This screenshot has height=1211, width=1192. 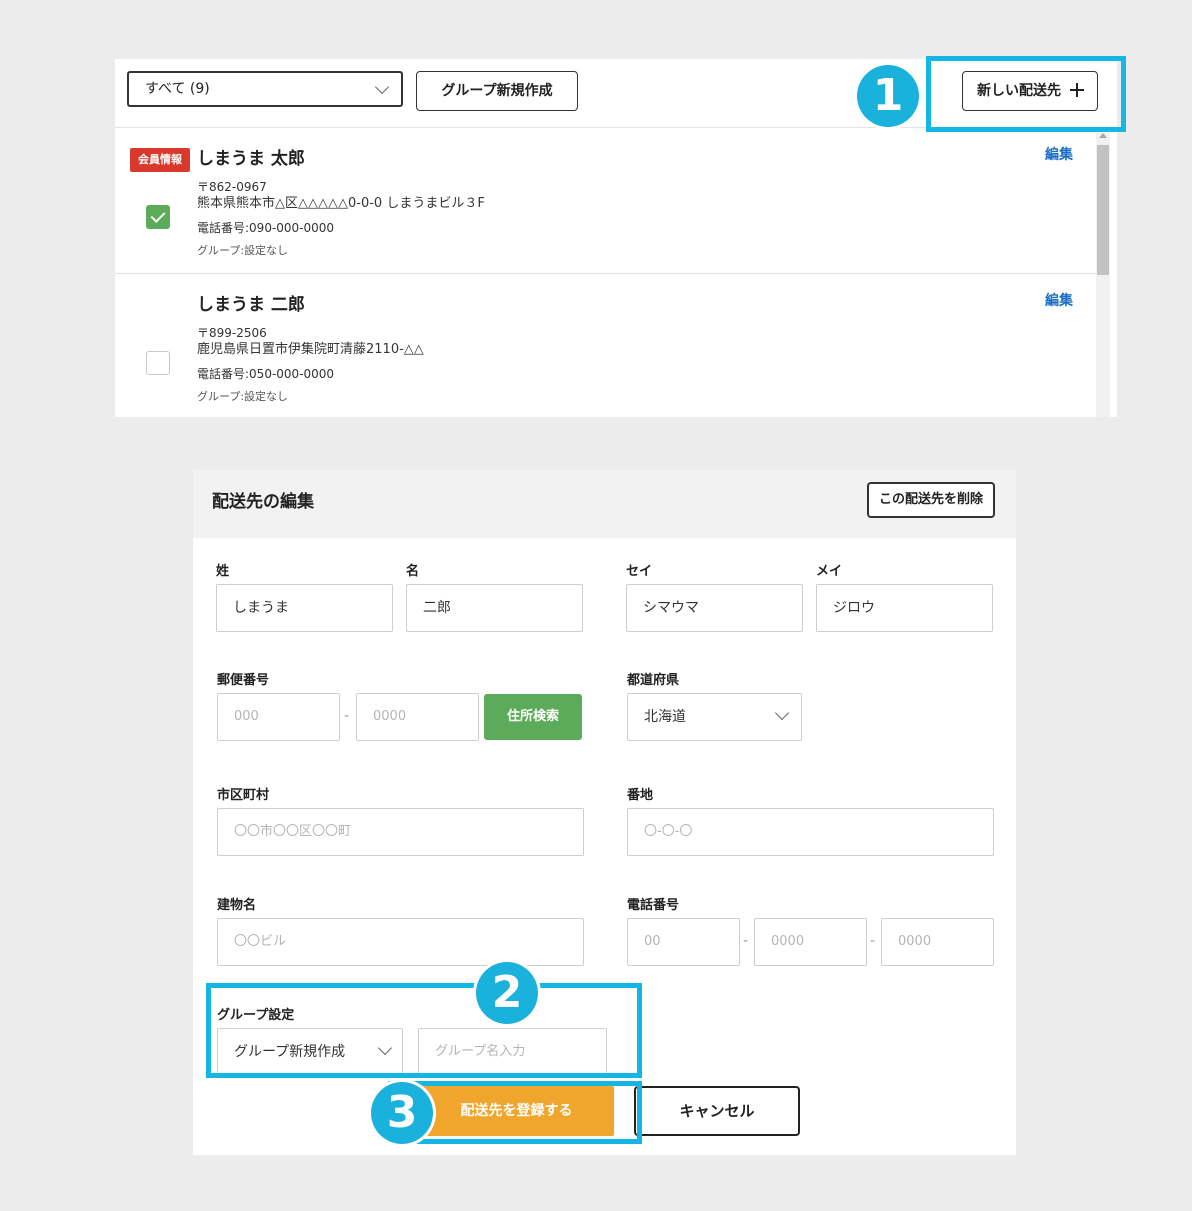 What do you see at coordinates (223, 571) in the screenshot?
I see `last-name-label: 姓` at bounding box center [223, 571].